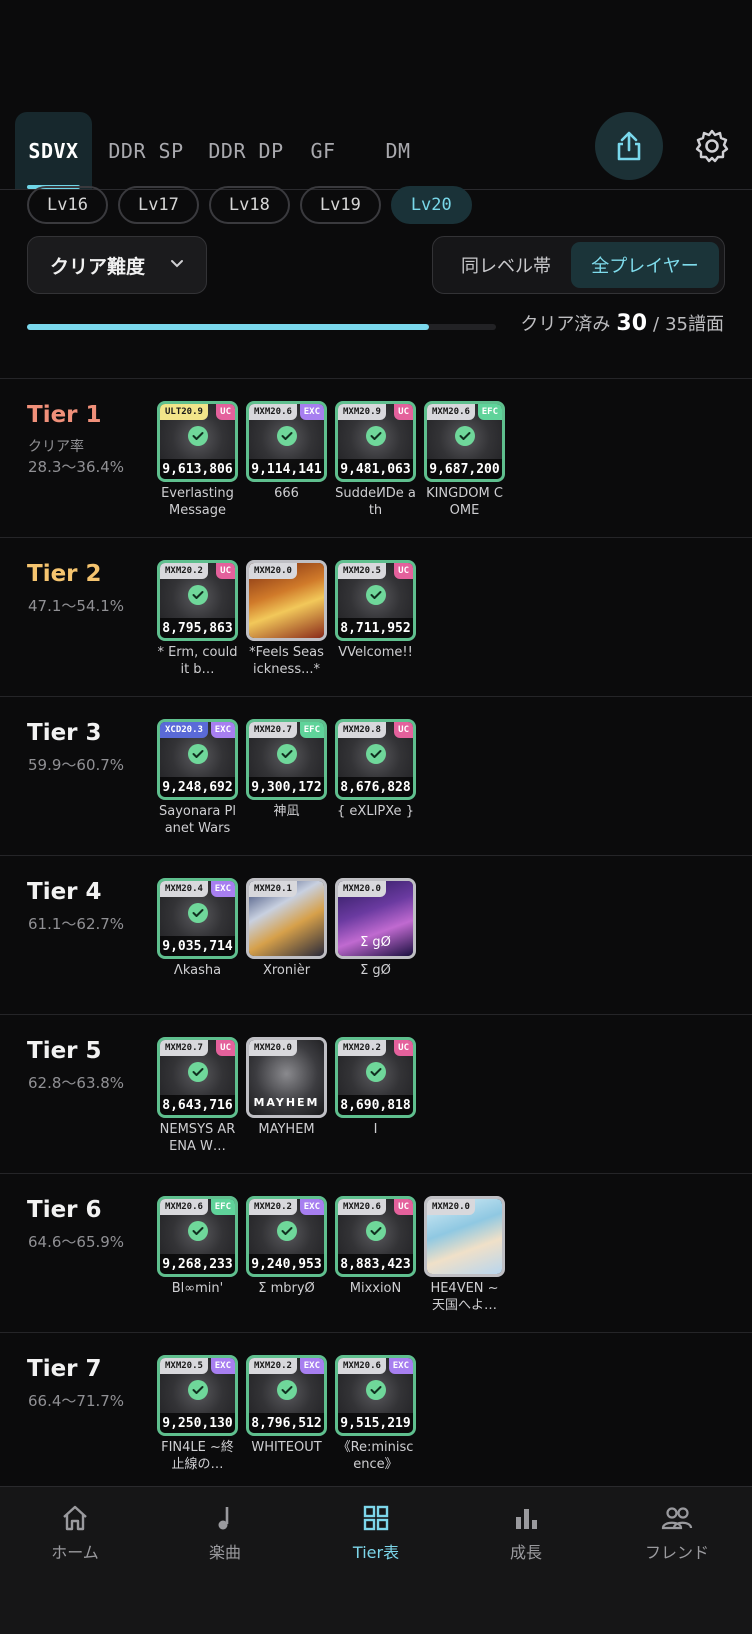 This screenshot has width=752, height=1634. I want to click on song-title: Σ gØ, so click(375, 970).